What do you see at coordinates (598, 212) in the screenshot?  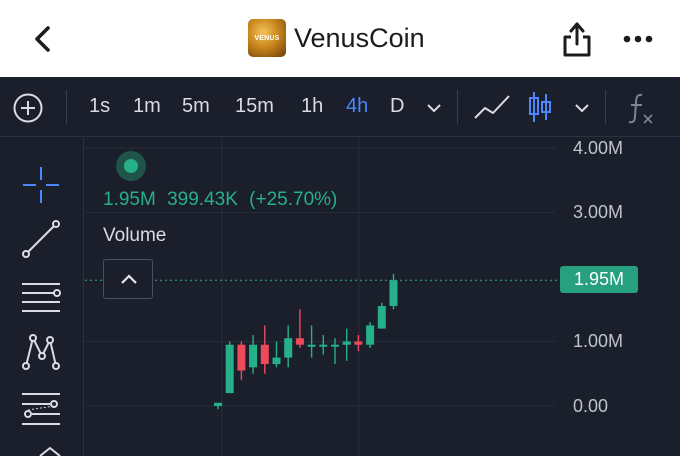 I see `y-axis-tick-label: 3.00M` at bounding box center [598, 212].